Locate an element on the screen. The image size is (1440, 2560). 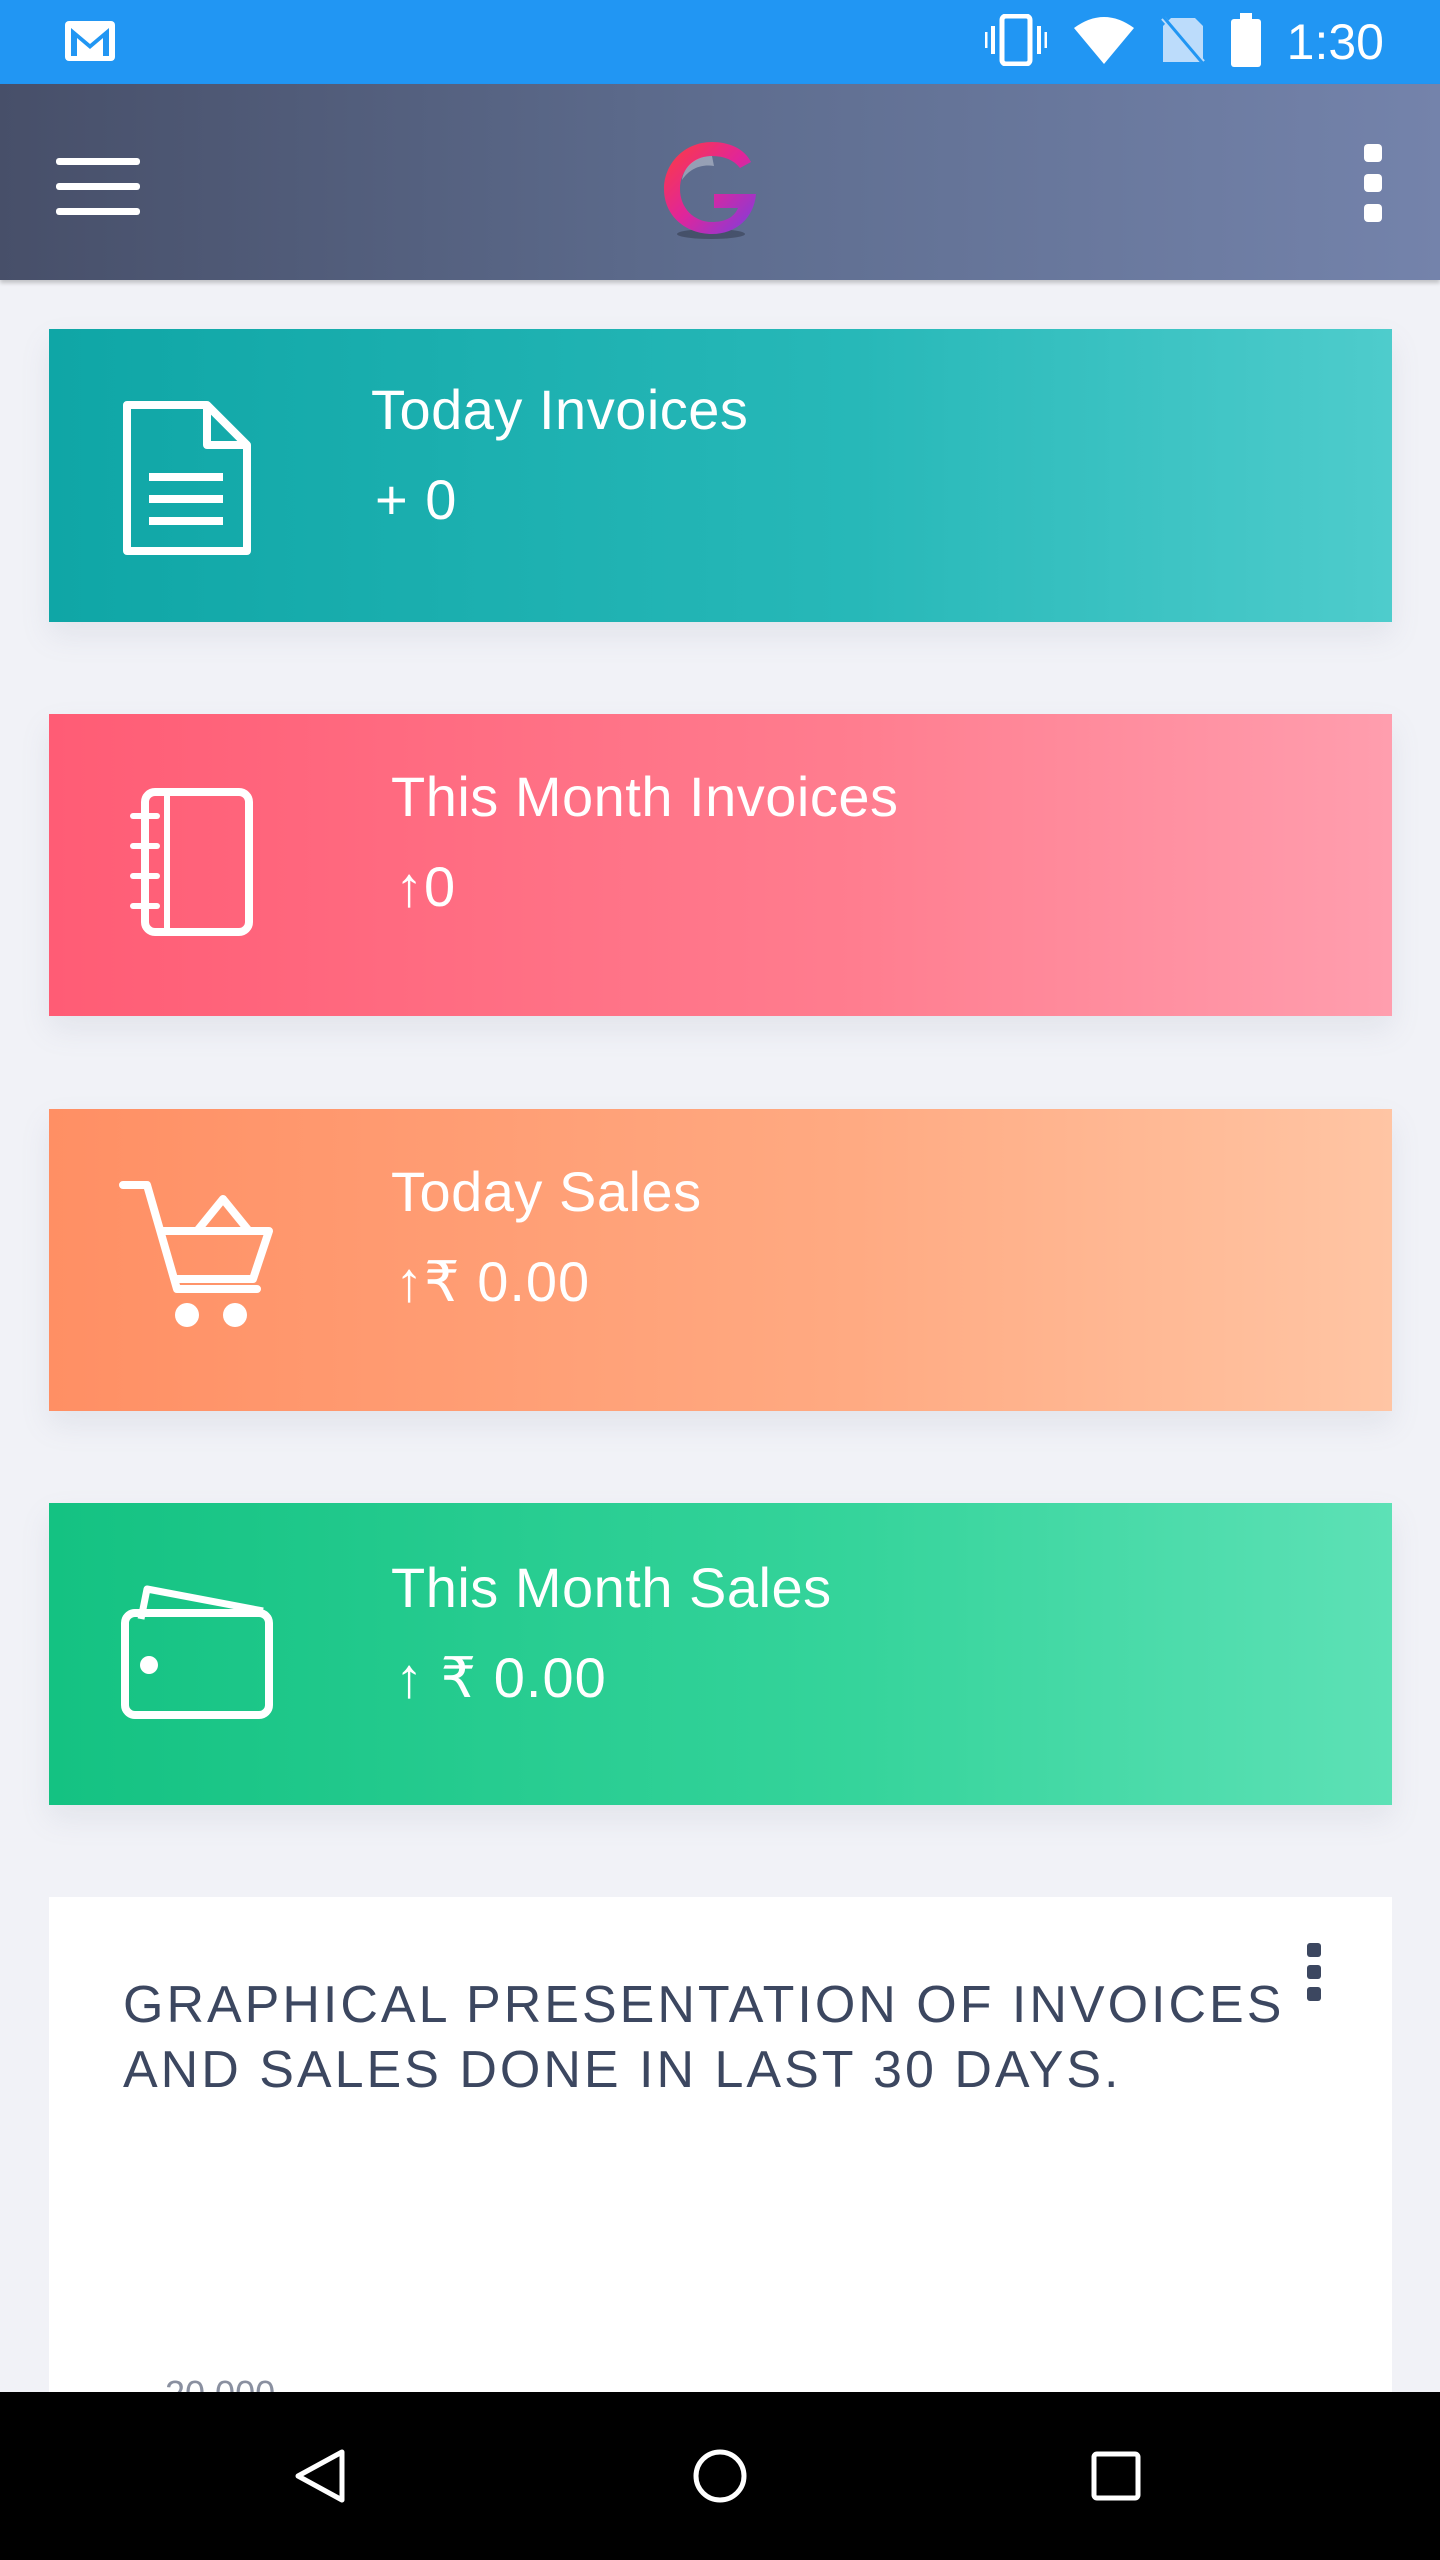
card-label: This Month Invoices is located at coordinates (645, 796).